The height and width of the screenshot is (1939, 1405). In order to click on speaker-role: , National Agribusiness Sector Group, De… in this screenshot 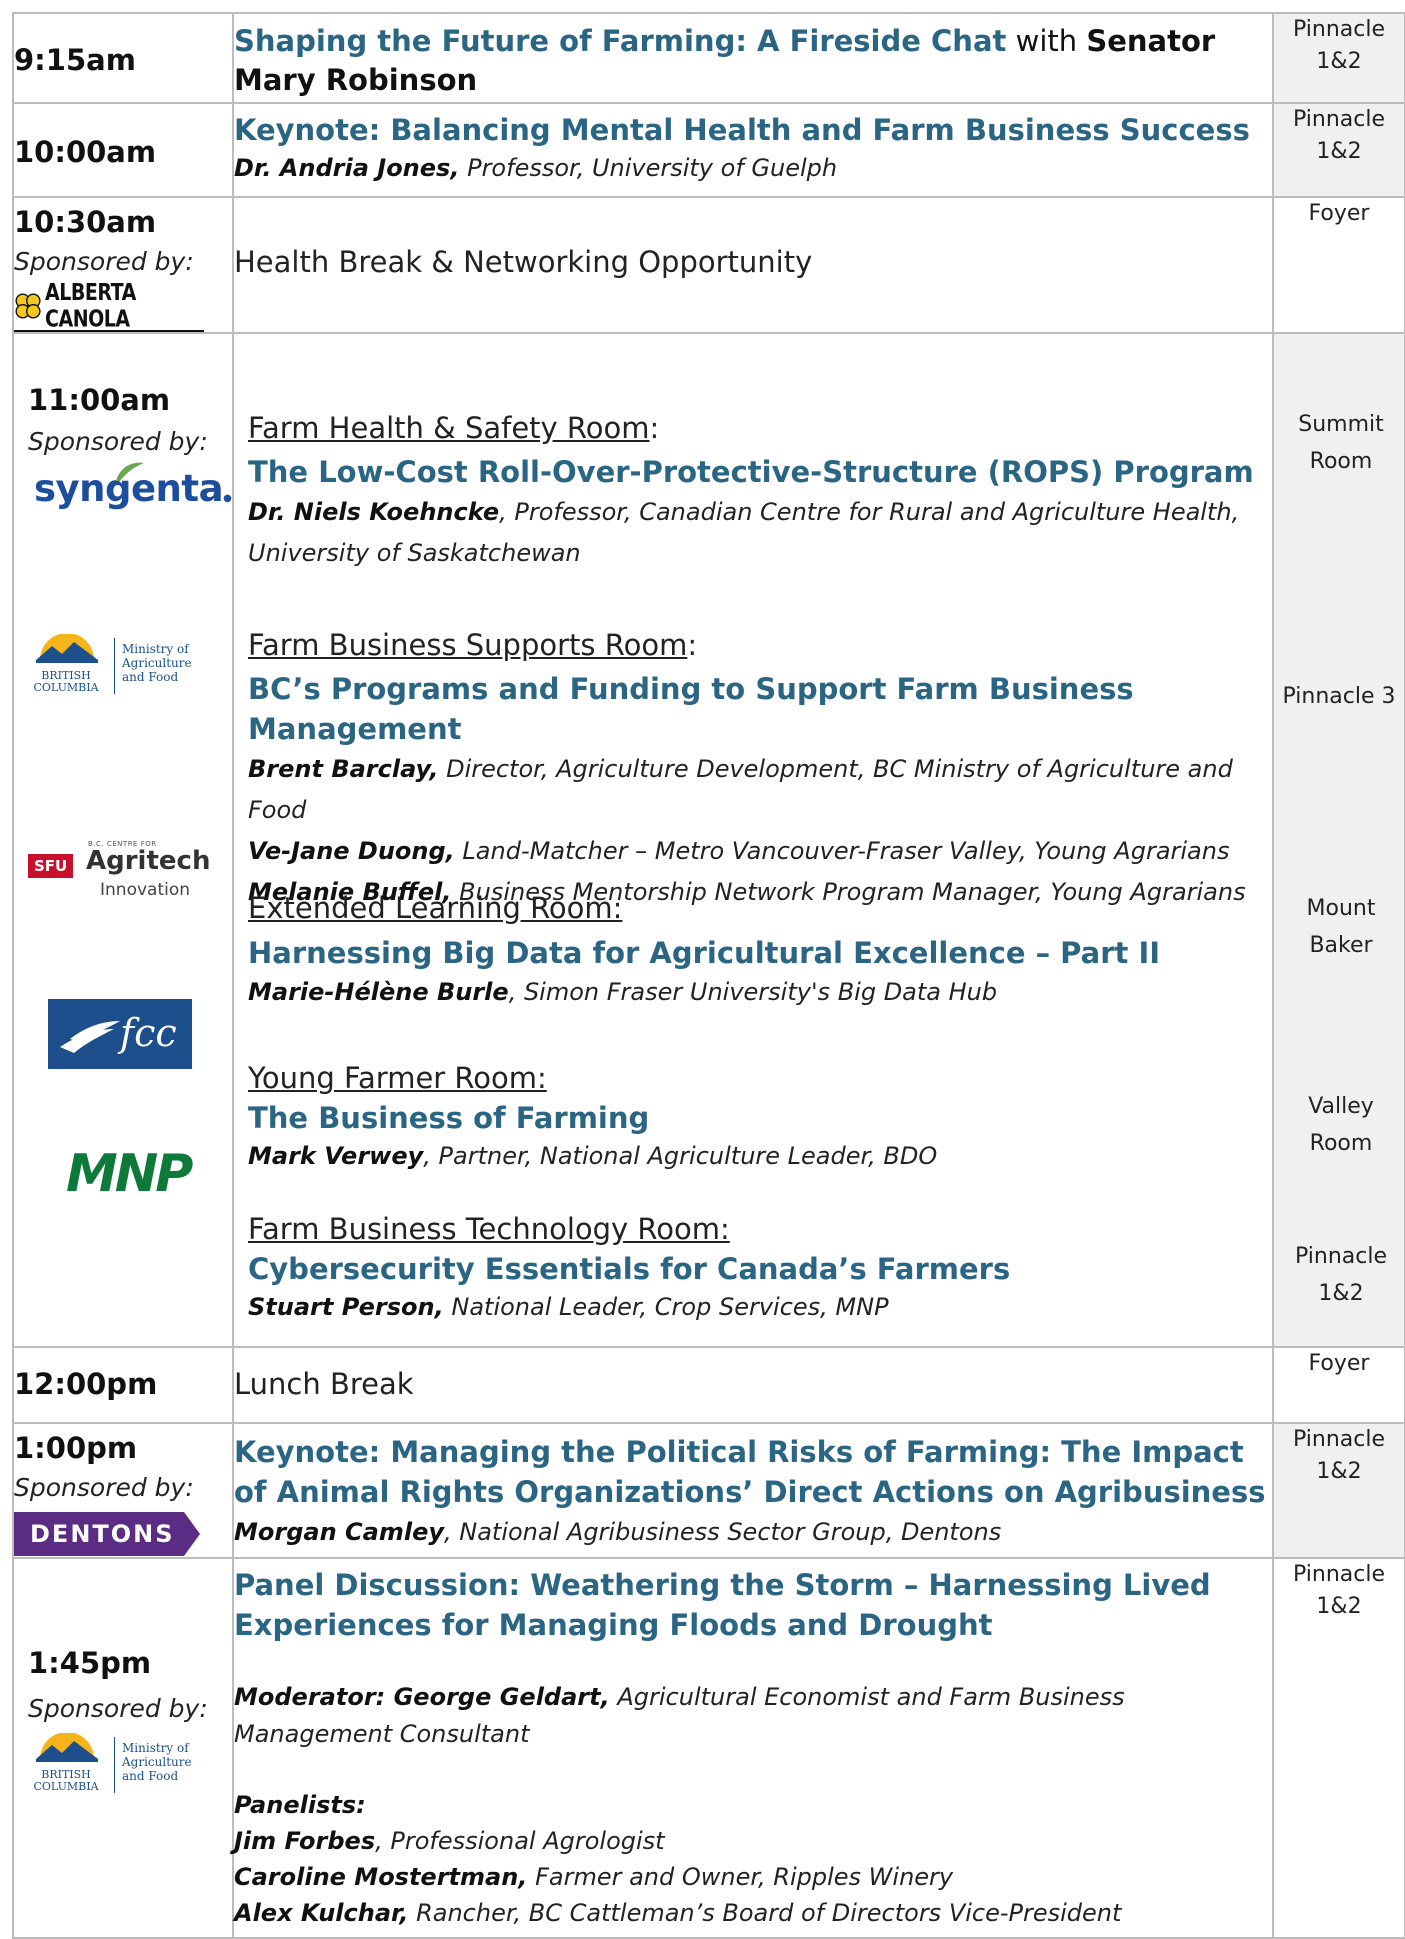, I will do `click(723, 1532)`.